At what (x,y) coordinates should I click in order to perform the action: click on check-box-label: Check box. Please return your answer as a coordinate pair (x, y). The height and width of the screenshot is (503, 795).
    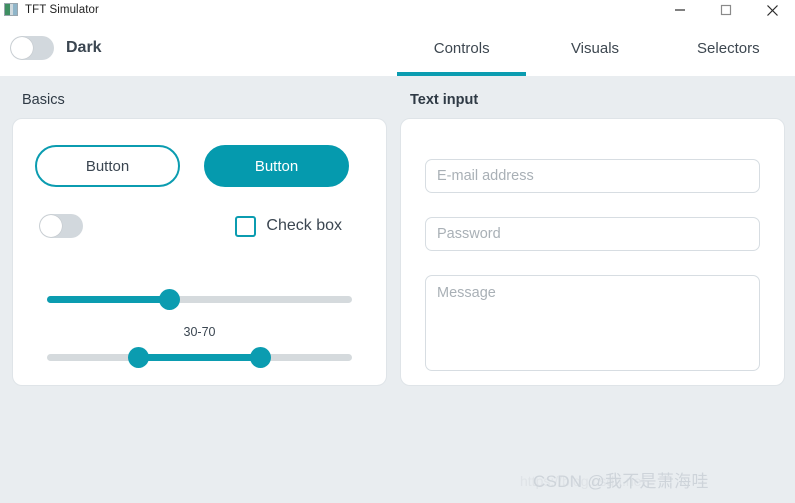
    Looking at the image, I should click on (304, 225).